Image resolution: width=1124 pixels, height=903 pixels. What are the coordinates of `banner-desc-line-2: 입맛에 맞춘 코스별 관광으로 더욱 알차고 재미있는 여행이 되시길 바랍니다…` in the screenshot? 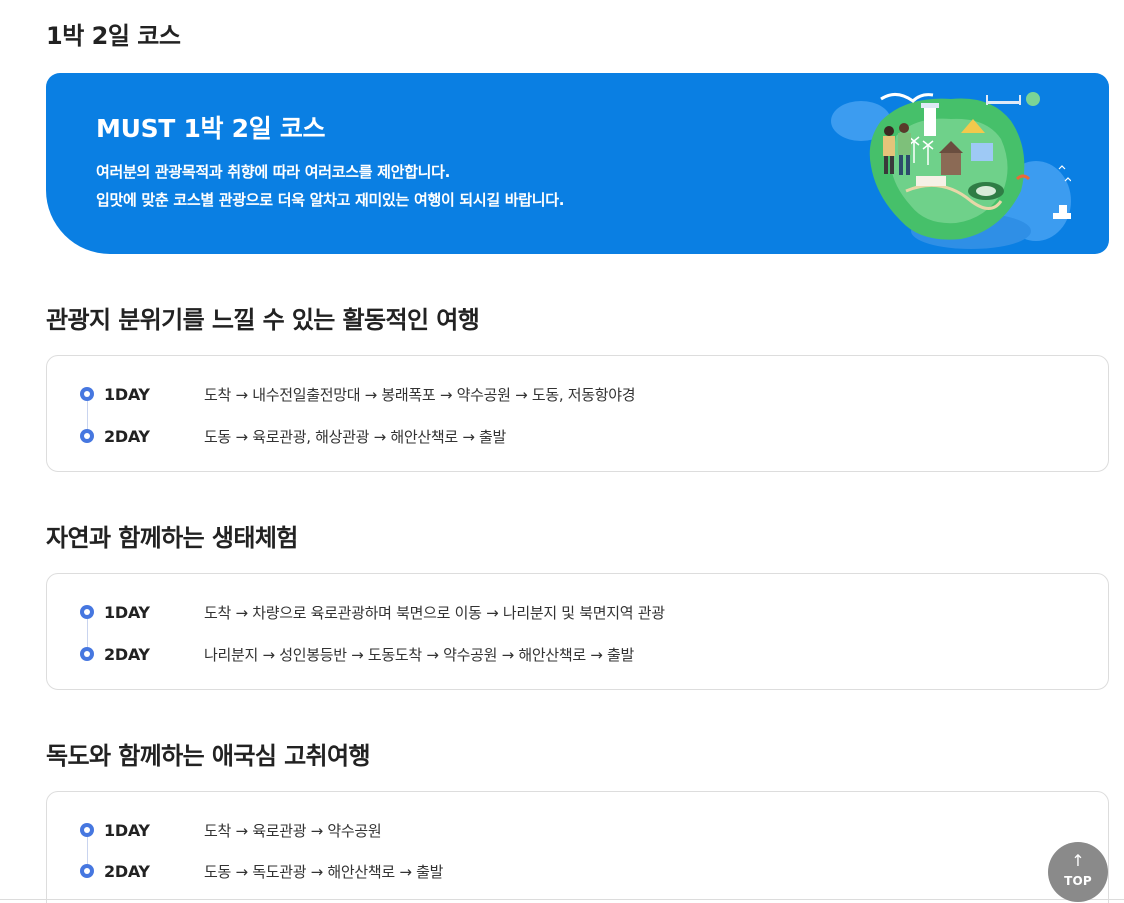 It's located at (330, 200).